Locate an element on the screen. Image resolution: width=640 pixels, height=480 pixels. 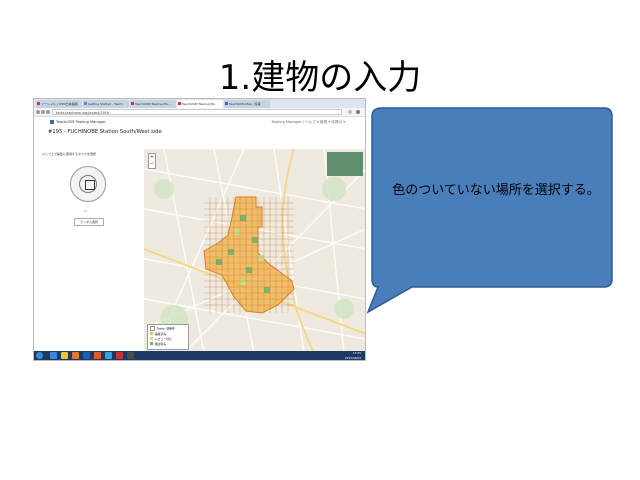
or-label: or is located at coordinates (86, 211).